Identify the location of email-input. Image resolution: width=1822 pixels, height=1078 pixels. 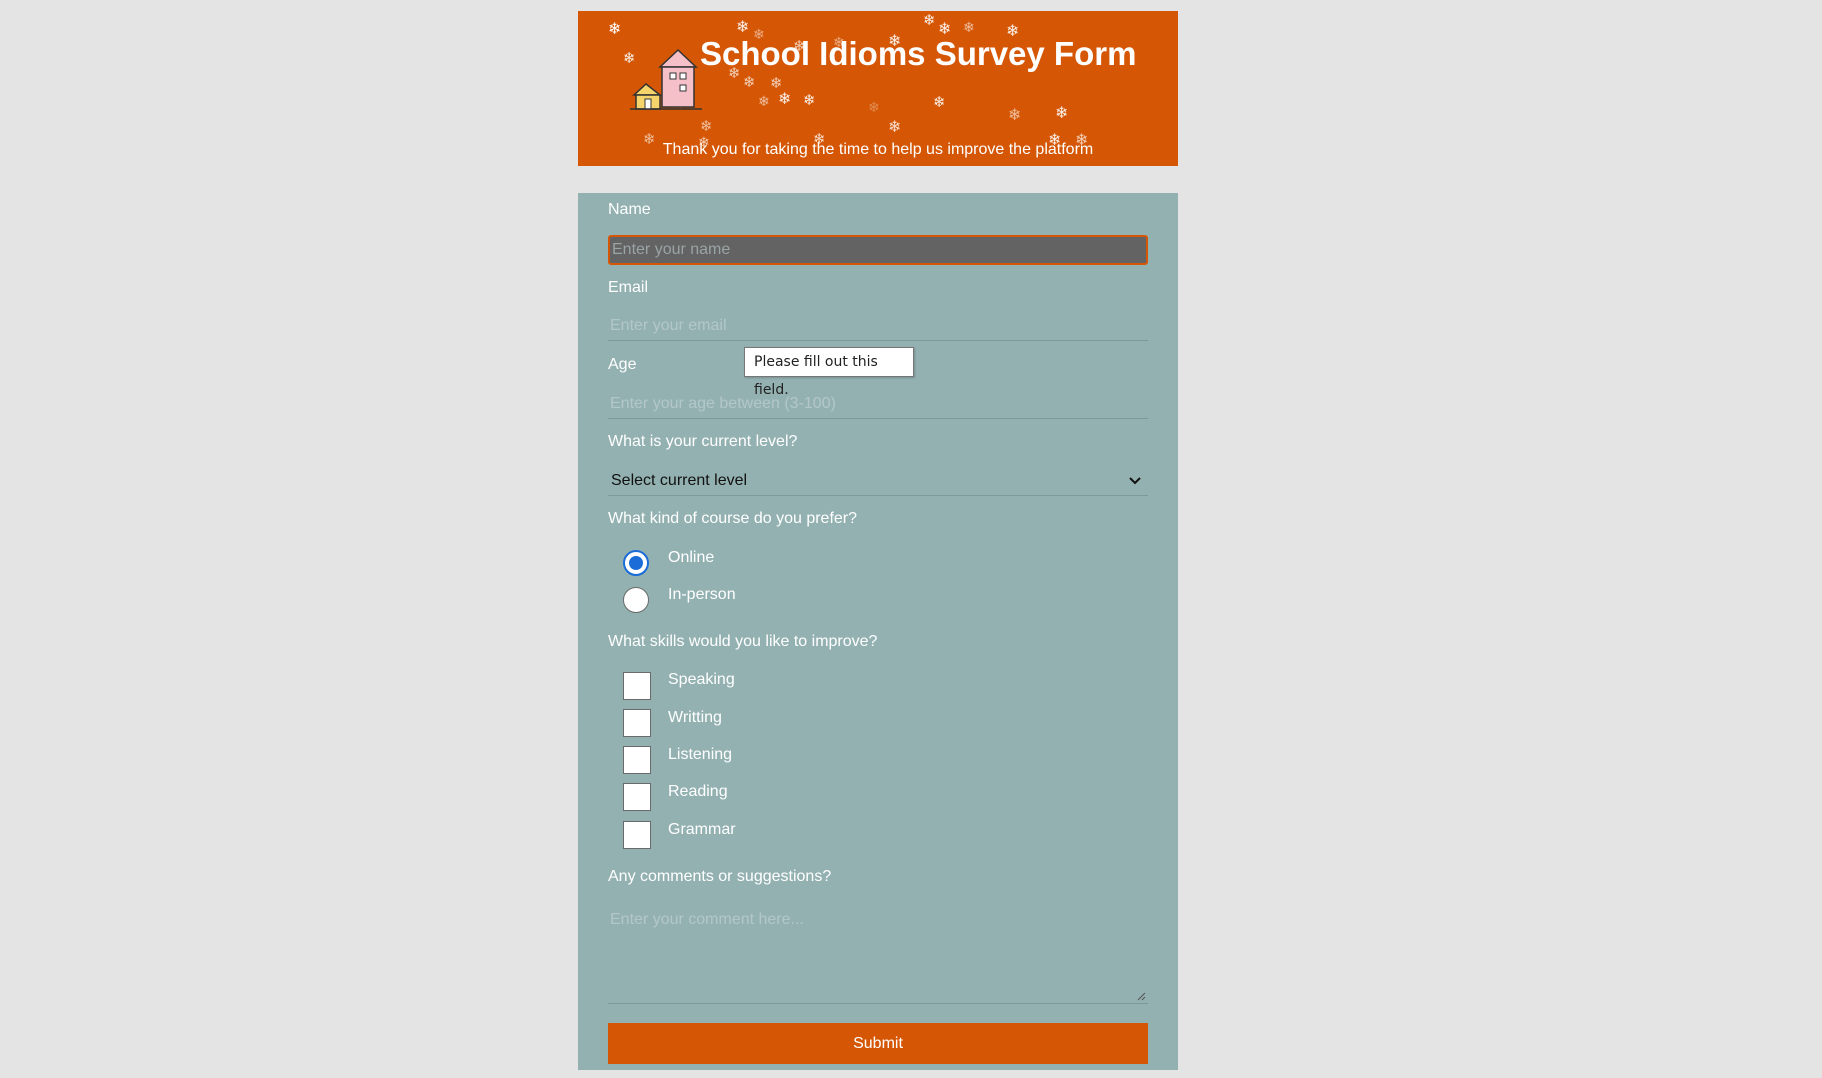
(878, 326).